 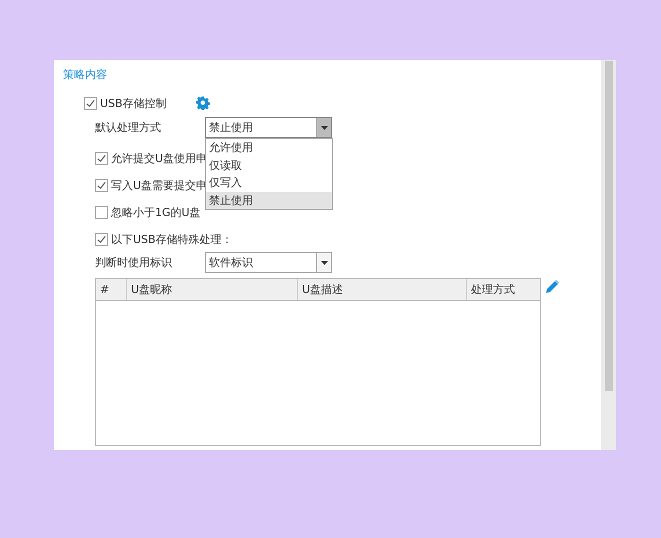 What do you see at coordinates (212, 289) in the screenshot?
I see `column-header: U盘昵称` at bounding box center [212, 289].